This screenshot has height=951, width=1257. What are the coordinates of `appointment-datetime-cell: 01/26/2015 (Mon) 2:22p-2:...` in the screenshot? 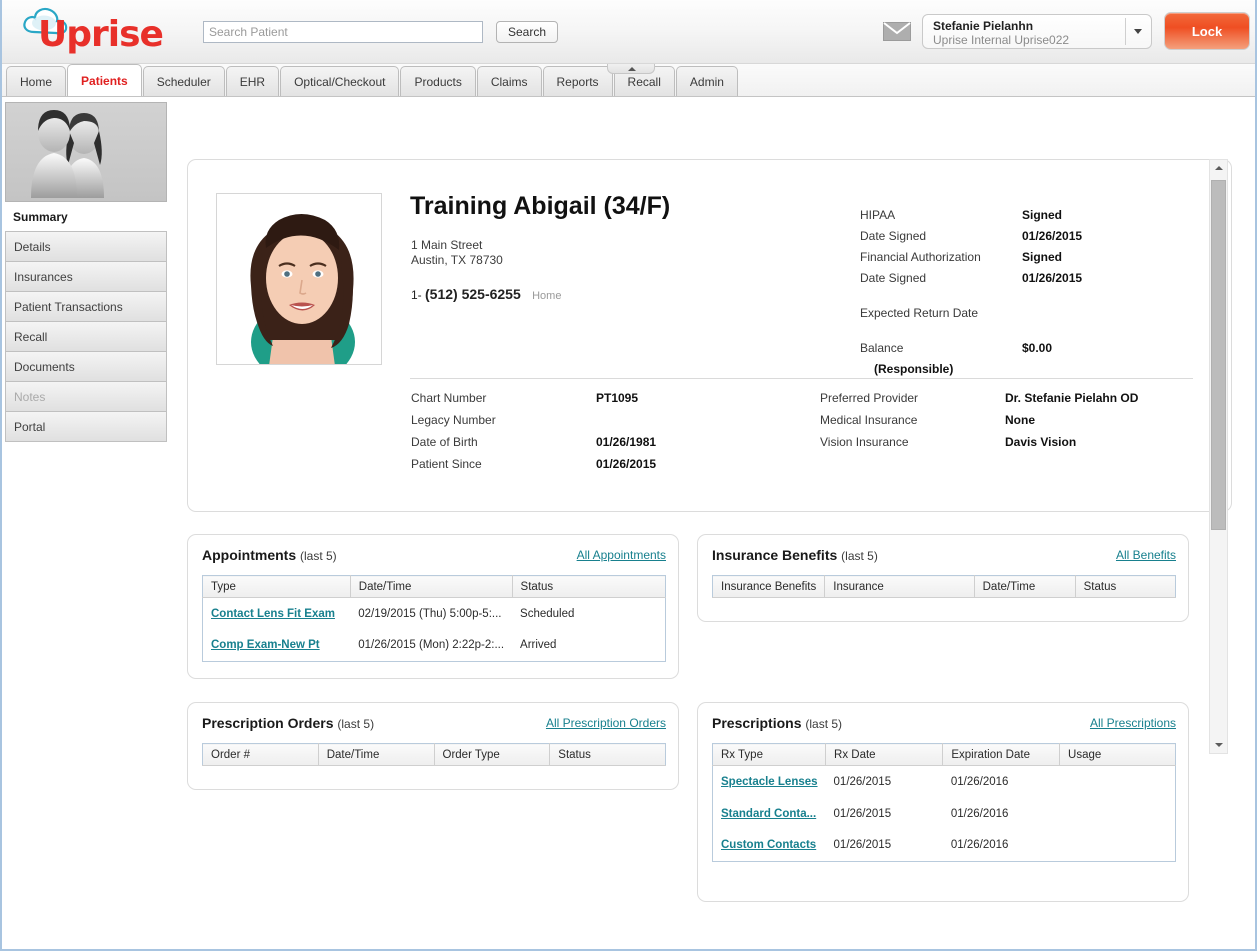 It's located at (431, 645).